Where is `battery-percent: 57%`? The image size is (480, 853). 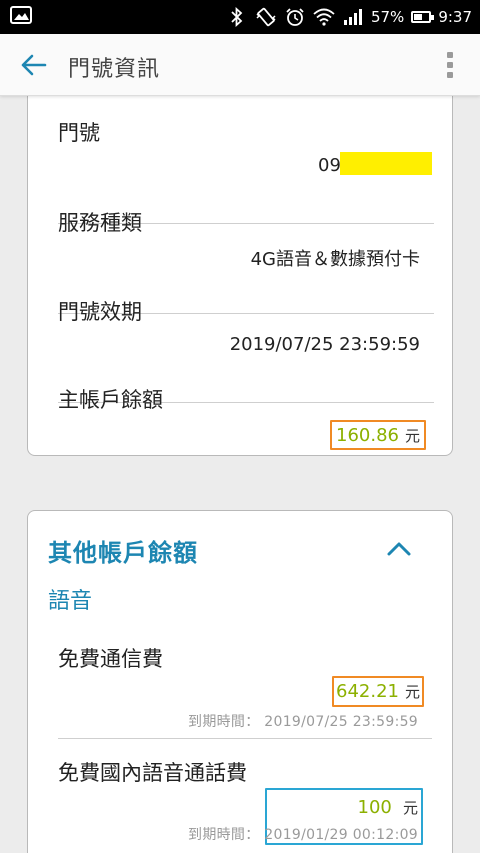
battery-percent: 57% is located at coordinates (387, 17).